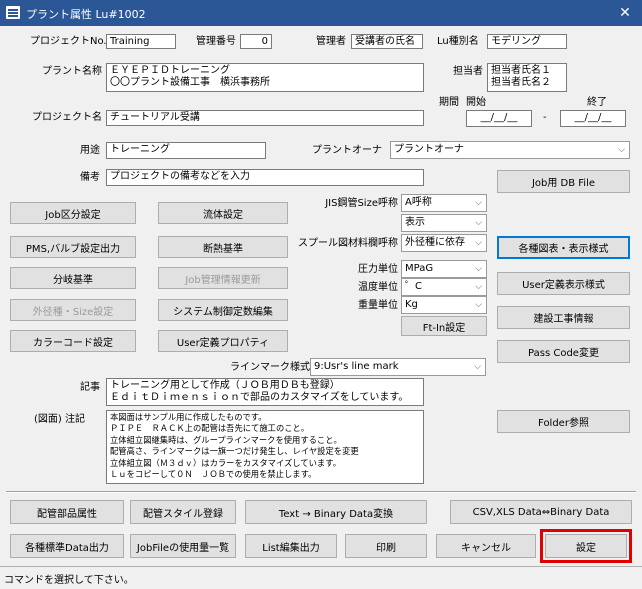 Image resolution: width=642 pixels, height=589 pixels. What do you see at coordinates (336, 512) in the screenshot?
I see `text-to-binary-button: Text → Binary Data変換` at bounding box center [336, 512].